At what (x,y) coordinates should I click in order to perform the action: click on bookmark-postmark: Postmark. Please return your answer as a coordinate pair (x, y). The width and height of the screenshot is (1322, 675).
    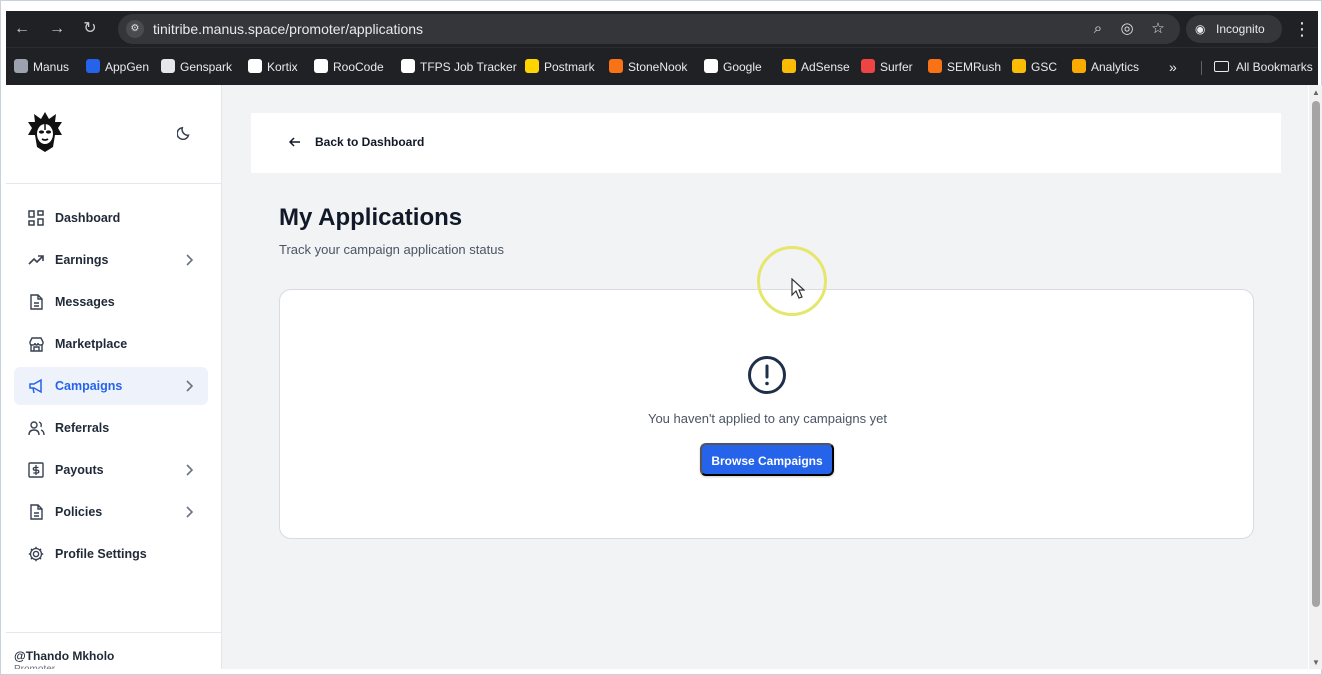
    Looking at the image, I should click on (560, 67).